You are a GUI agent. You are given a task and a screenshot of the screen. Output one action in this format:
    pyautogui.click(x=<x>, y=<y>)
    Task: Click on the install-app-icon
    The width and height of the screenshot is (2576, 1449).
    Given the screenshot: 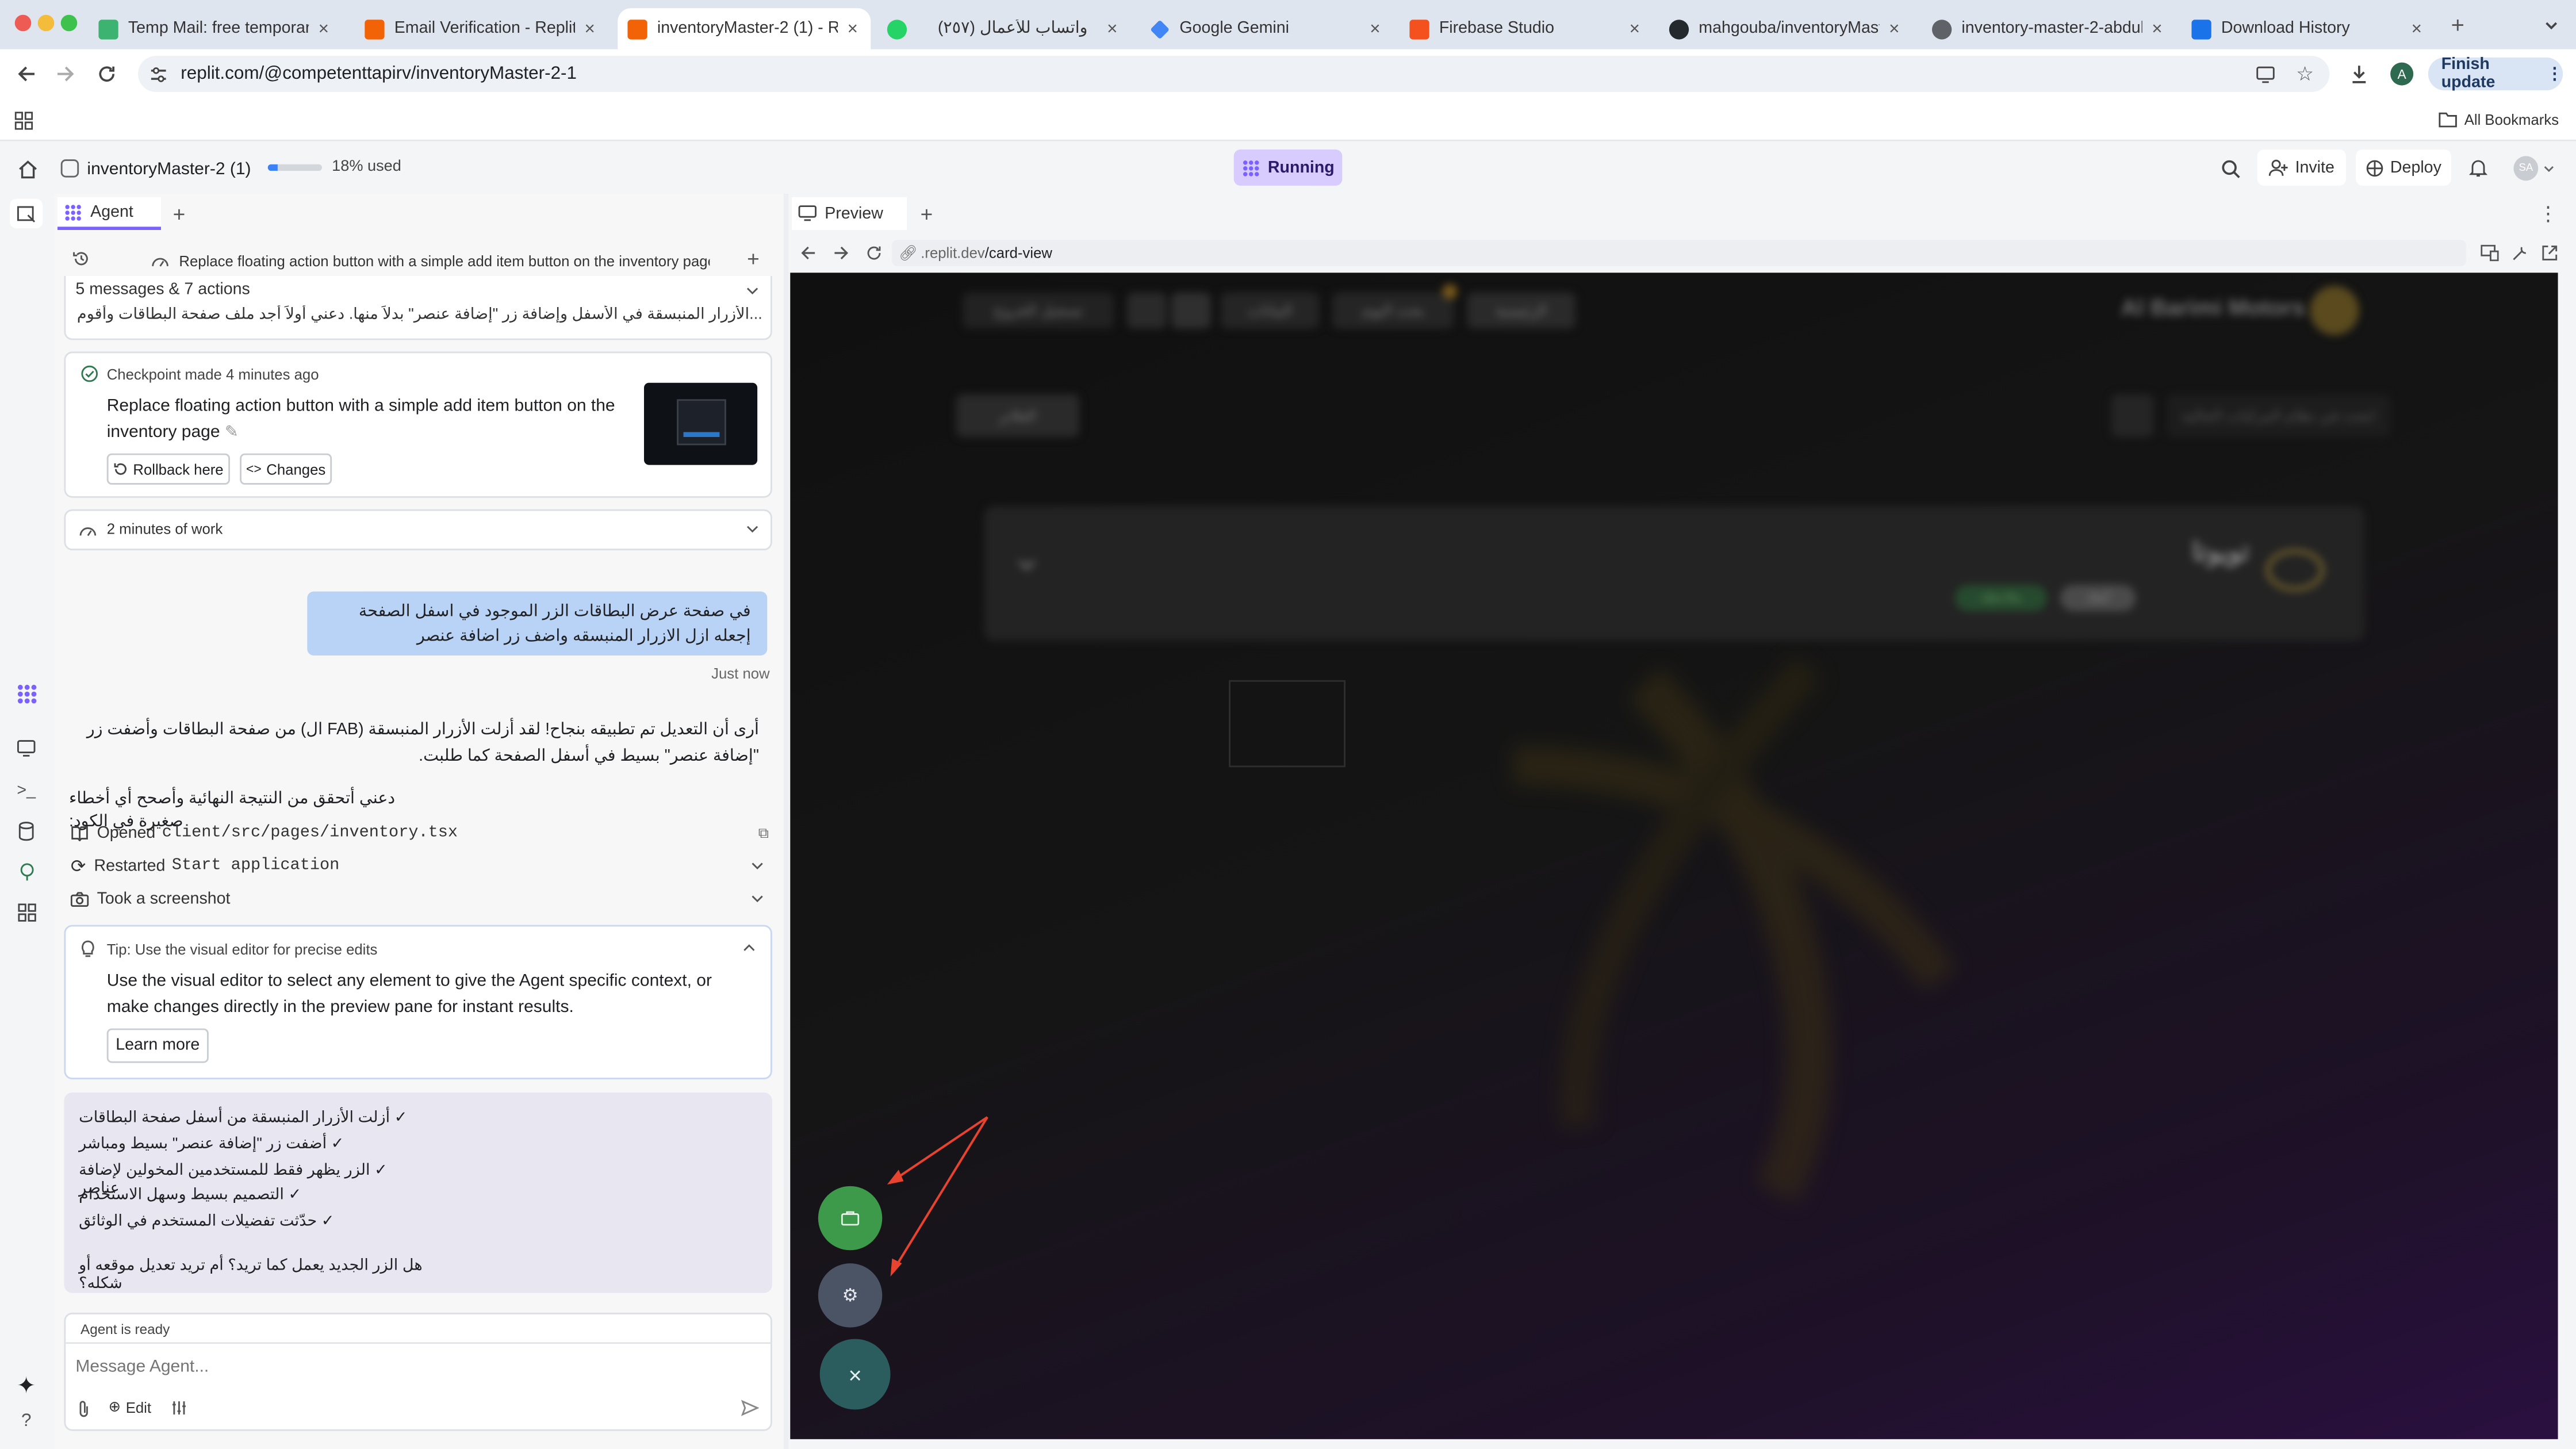 What is the action you would take?
    pyautogui.click(x=2265, y=74)
    